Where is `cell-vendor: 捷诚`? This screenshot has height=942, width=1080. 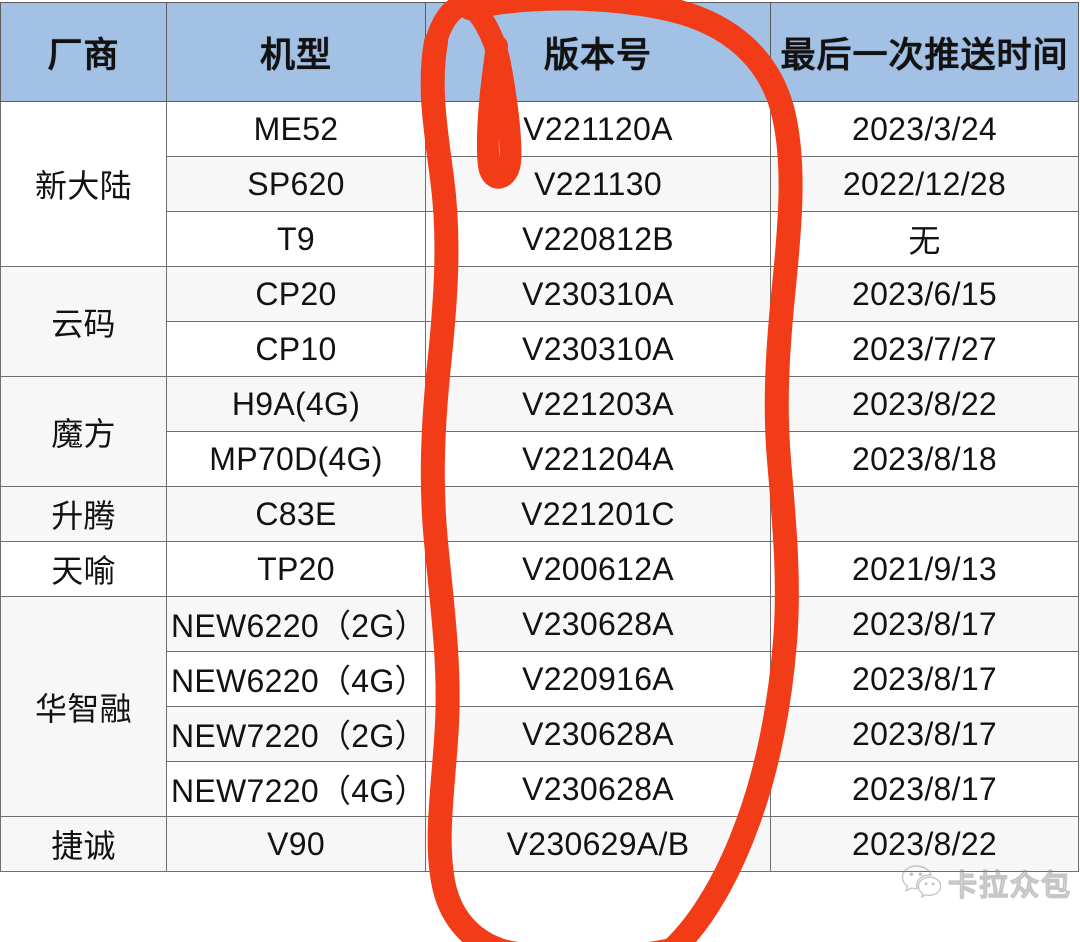
cell-vendor: 捷诚 is located at coordinates (83, 844).